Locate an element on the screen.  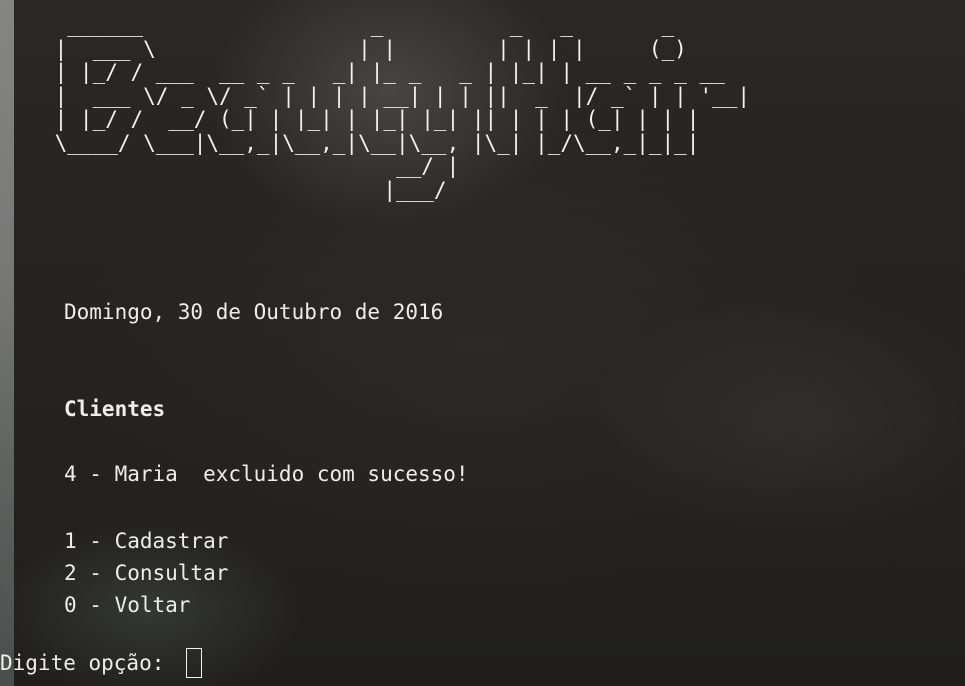
status-message: 4 - Maria excluido com sucesso! is located at coordinates (266, 474).